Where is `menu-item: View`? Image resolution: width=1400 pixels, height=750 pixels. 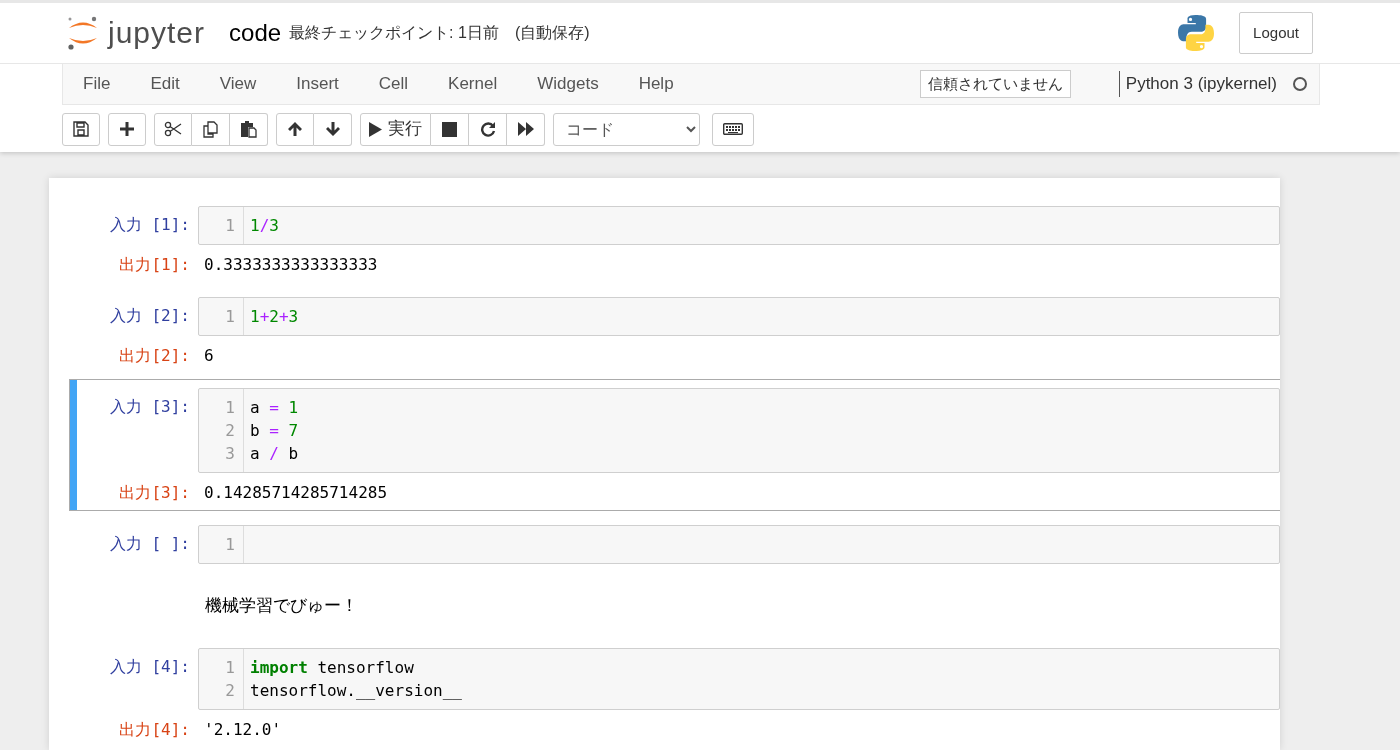
menu-item: View is located at coordinates (238, 84).